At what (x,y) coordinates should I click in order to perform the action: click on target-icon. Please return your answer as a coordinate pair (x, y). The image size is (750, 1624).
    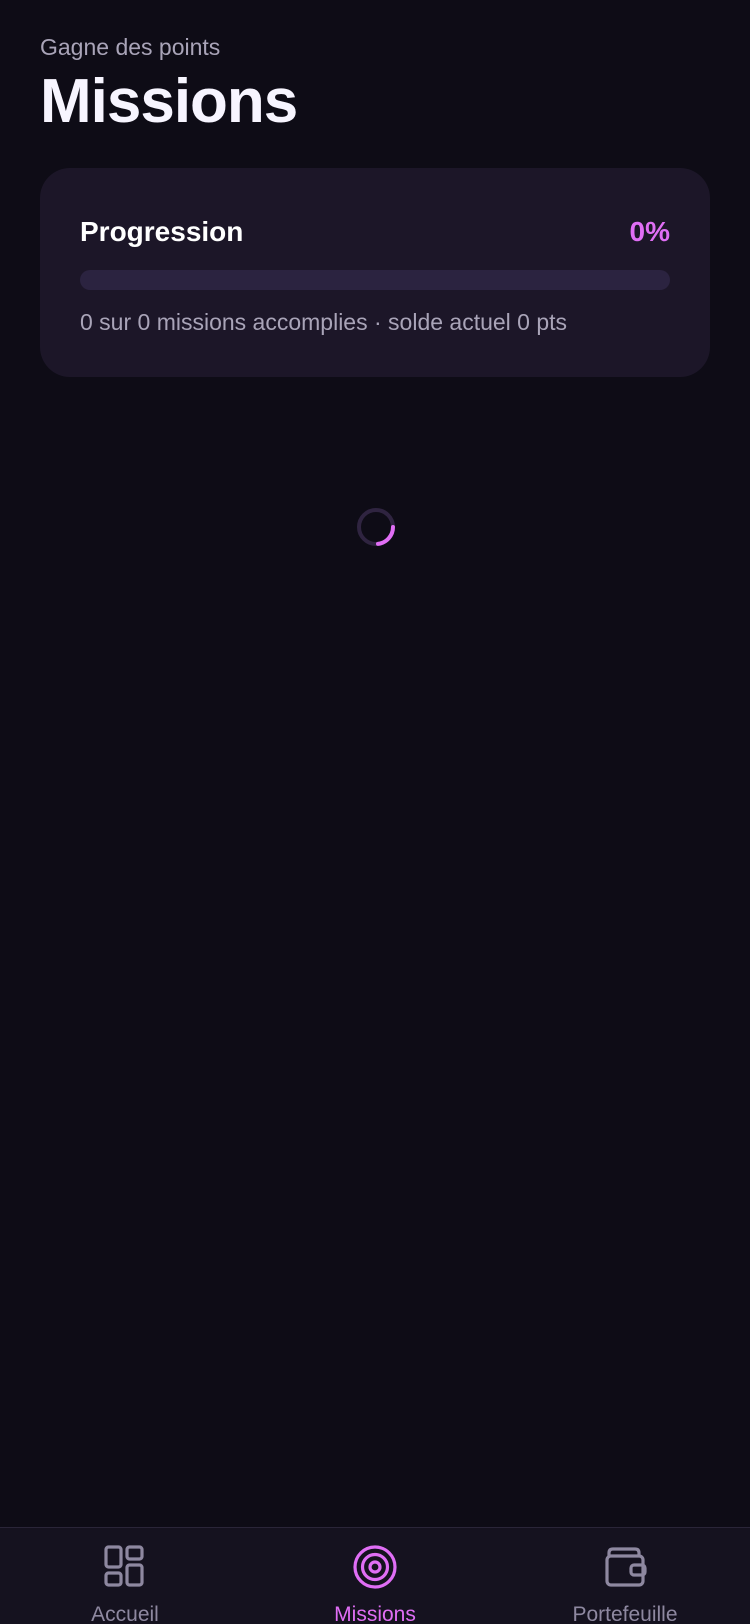
    Looking at the image, I should click on (375, 1567).